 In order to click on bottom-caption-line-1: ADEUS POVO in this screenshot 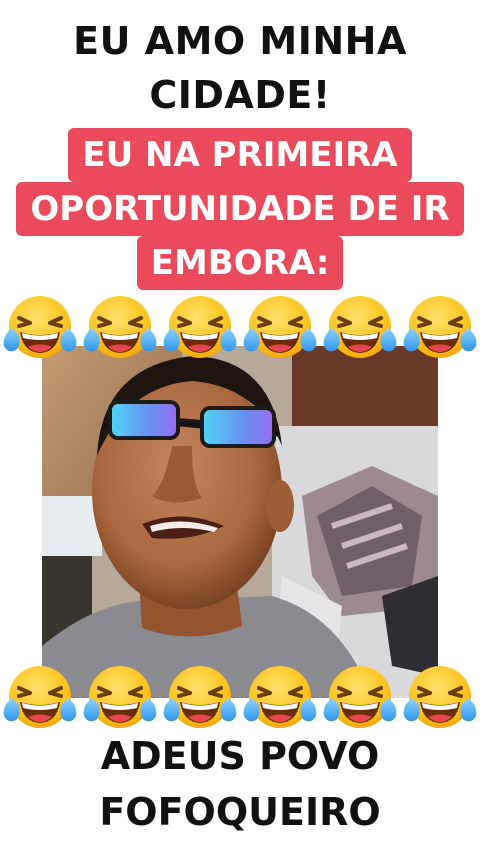, I will do `click(240, 756)`.